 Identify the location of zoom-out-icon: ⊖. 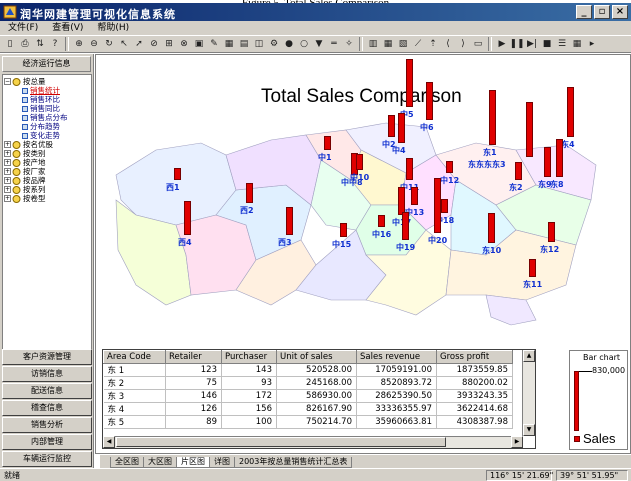
(94, 44).